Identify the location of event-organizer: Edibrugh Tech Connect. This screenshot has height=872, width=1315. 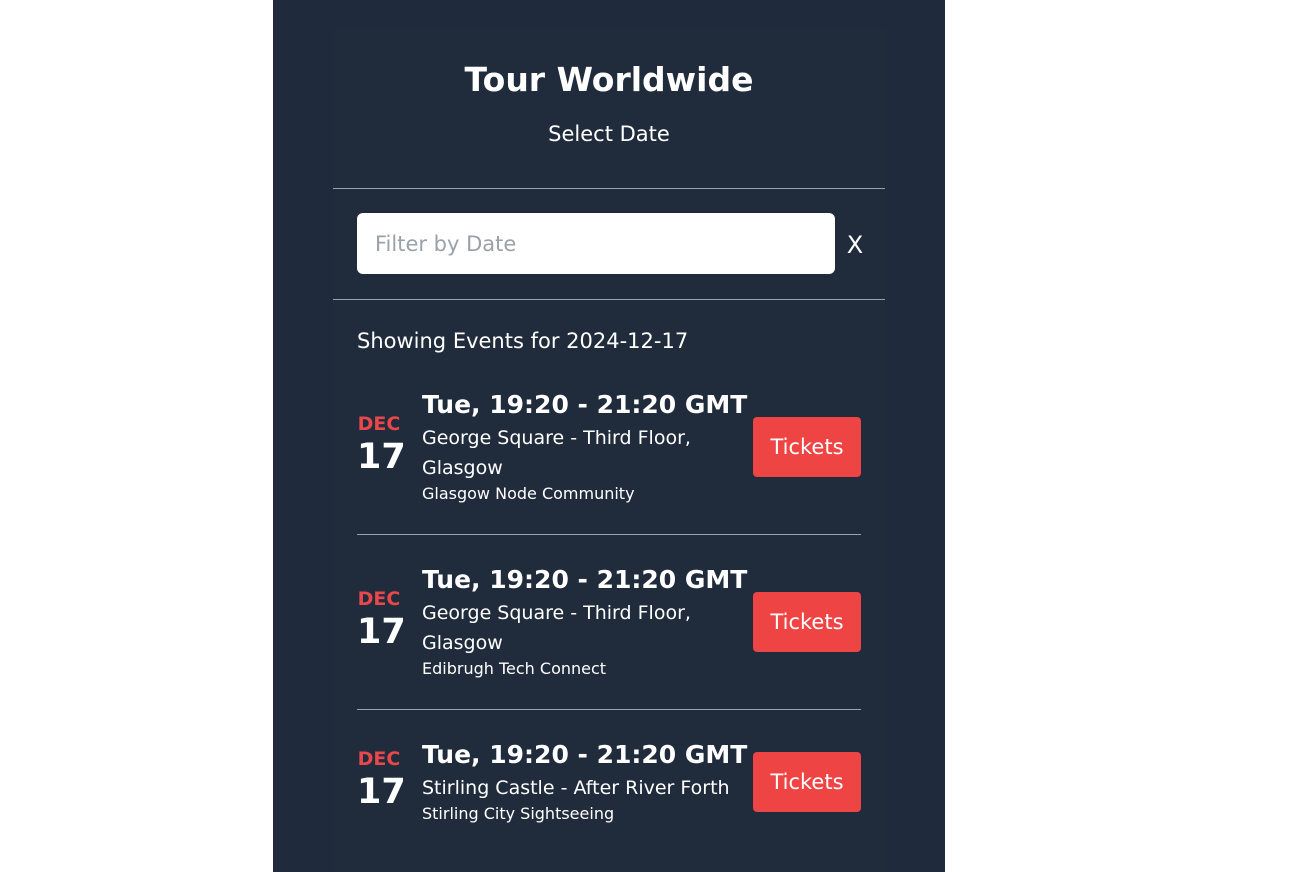
(514, 668).